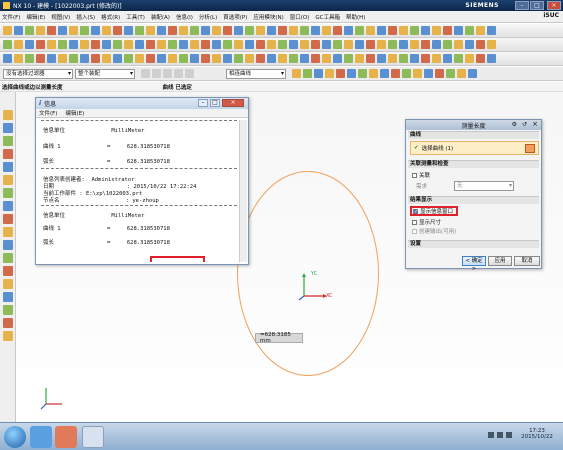 This screenshot has width=563, height=450. What do you see at coordinates (7, 167) in the screenshot?
I see `hd3d-icon` at bounding box center [7, 167].